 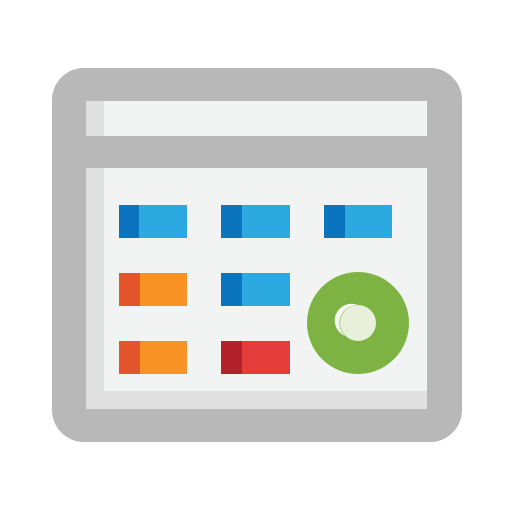 I want to click on title-bar-shade, so click(x=95, y=118).